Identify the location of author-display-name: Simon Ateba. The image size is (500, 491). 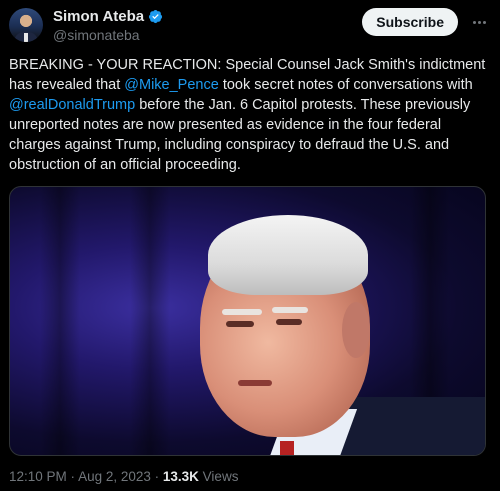
(98, 16).